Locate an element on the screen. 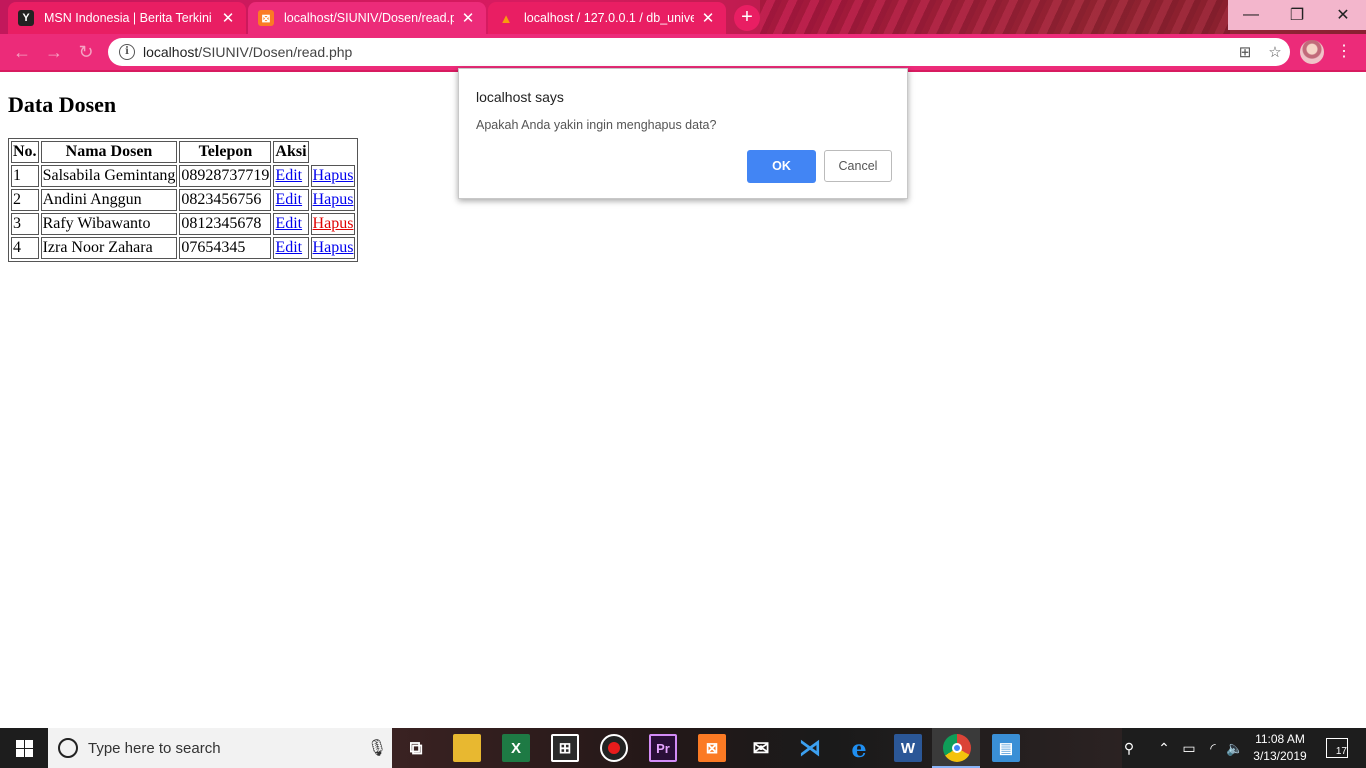 The height and width of the screenshot is (768, 1366). battery-icon: ▭ is located at coordinates (1189, 748).